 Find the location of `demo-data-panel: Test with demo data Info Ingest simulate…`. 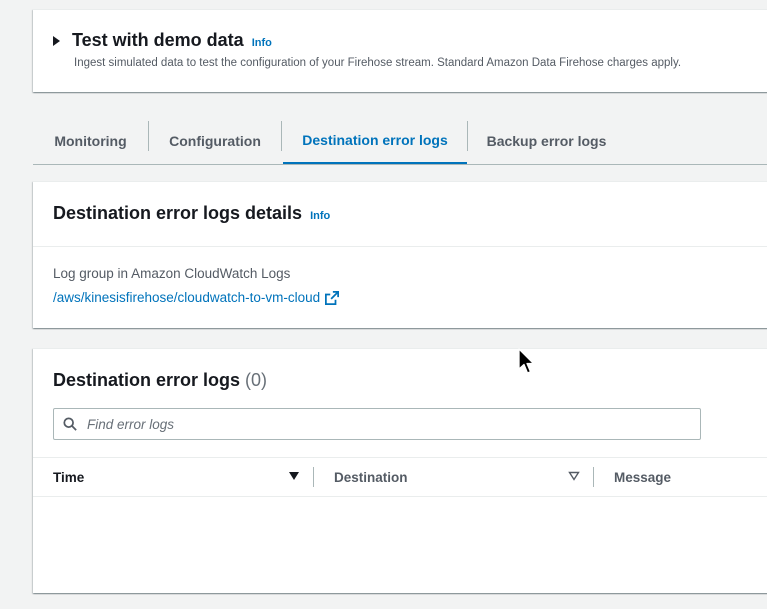

demo-data-panel: Test with demo data Info Ingest simulate… is located at coordinates (400, 50).